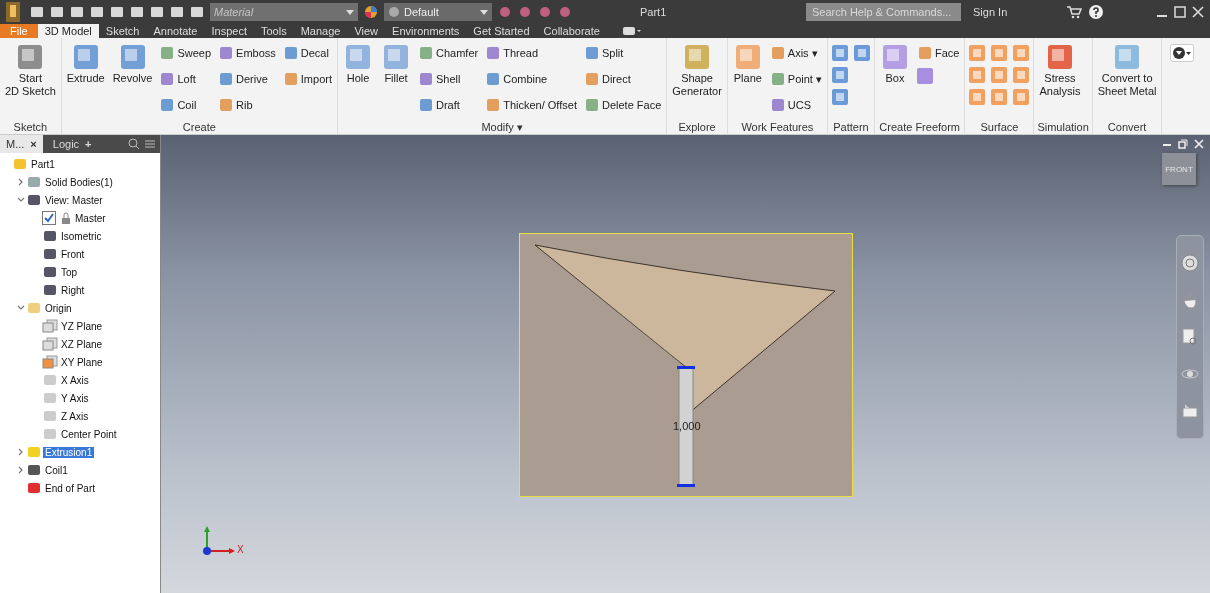 The height and width of the screenshot is (593, 1210). I want to click on app-logo-icon, so click(13, 12).